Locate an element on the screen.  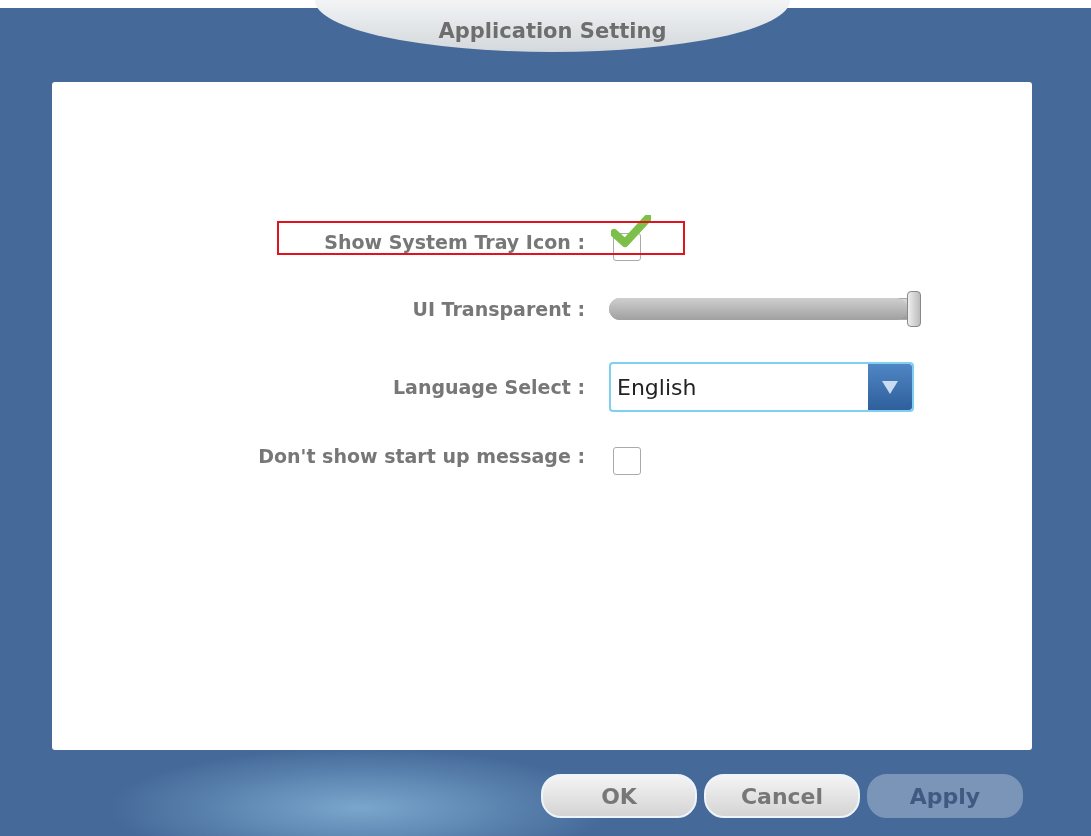
dropdown-arrow-icon is located at coordinates (890, 387).